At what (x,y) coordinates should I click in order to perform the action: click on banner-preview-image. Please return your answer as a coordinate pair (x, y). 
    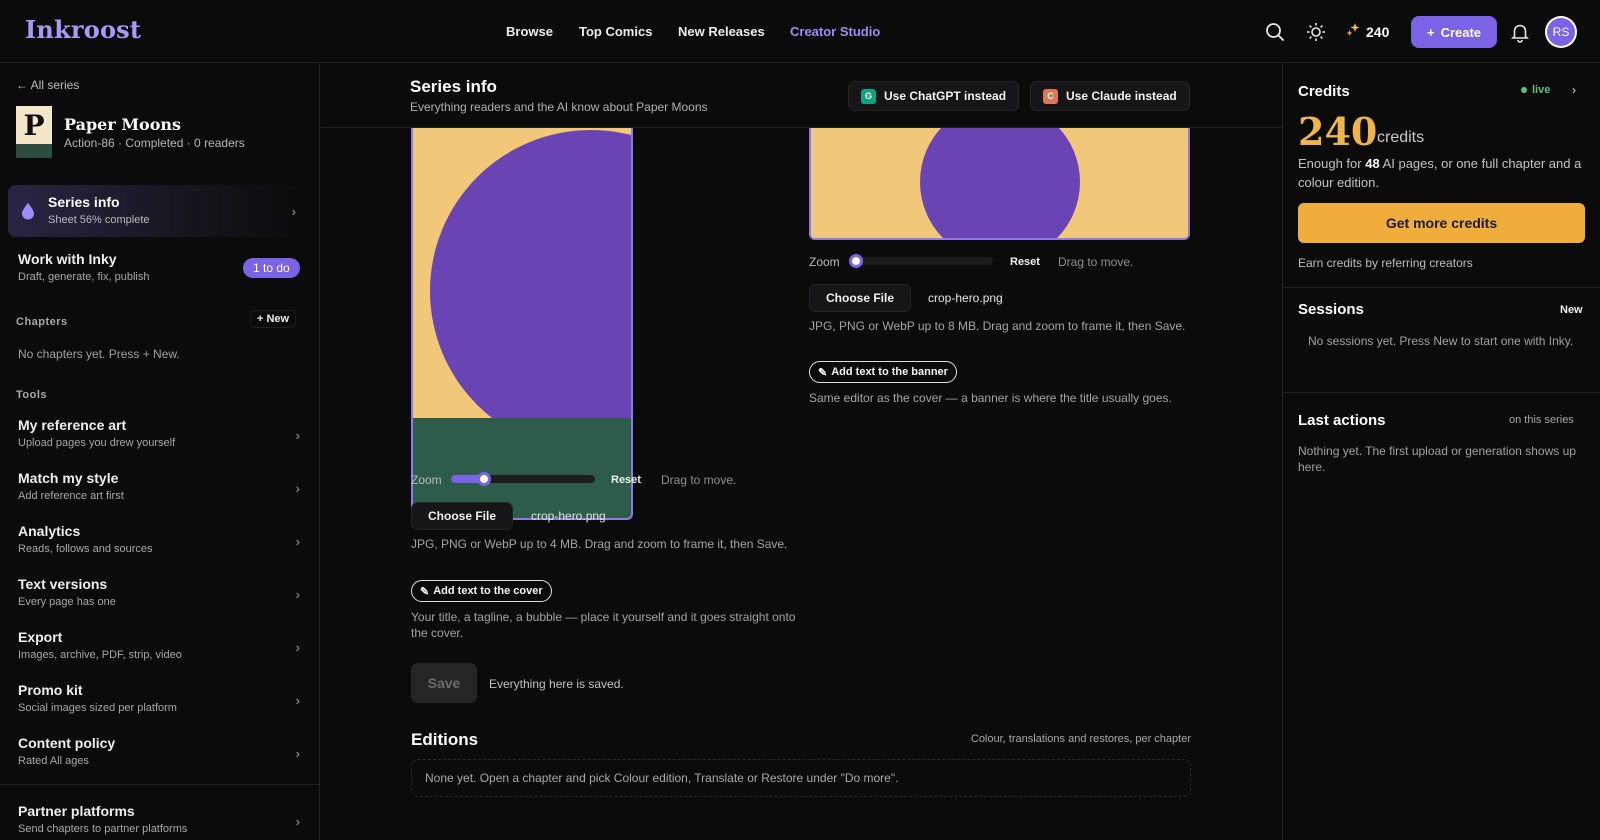
    Looking at the image, I should click on (999, 183).